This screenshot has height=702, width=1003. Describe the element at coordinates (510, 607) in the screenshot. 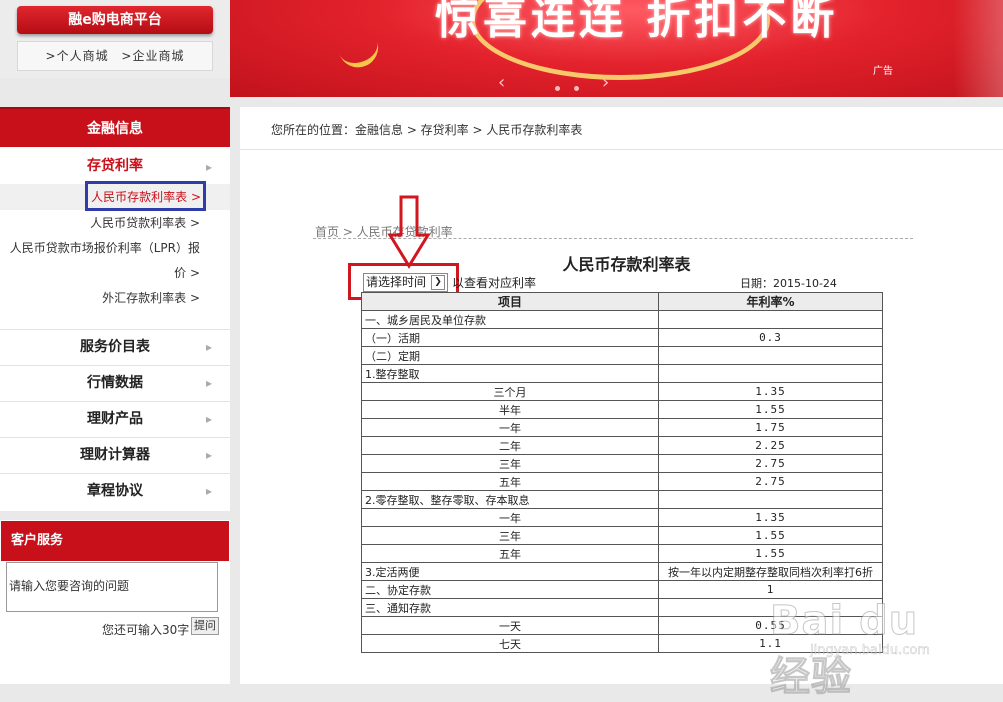

I see `table-cell-item: 三、通知存款` at that location.